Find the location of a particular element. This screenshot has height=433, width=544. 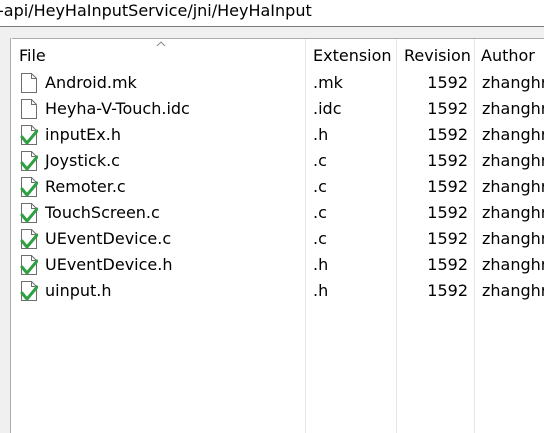

file-name-cell: Joystick.c is located at coordinates (162, 161).